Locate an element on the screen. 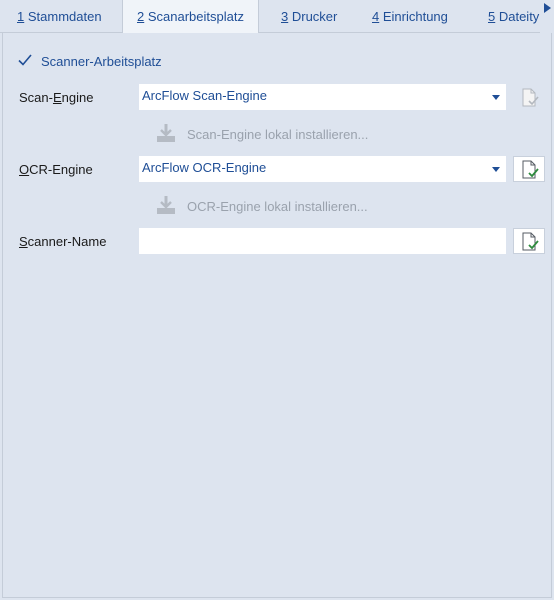 This screenshot has height=600, width=554. tab-drucker: 3 Drucker is located at coordinates (309, 16).